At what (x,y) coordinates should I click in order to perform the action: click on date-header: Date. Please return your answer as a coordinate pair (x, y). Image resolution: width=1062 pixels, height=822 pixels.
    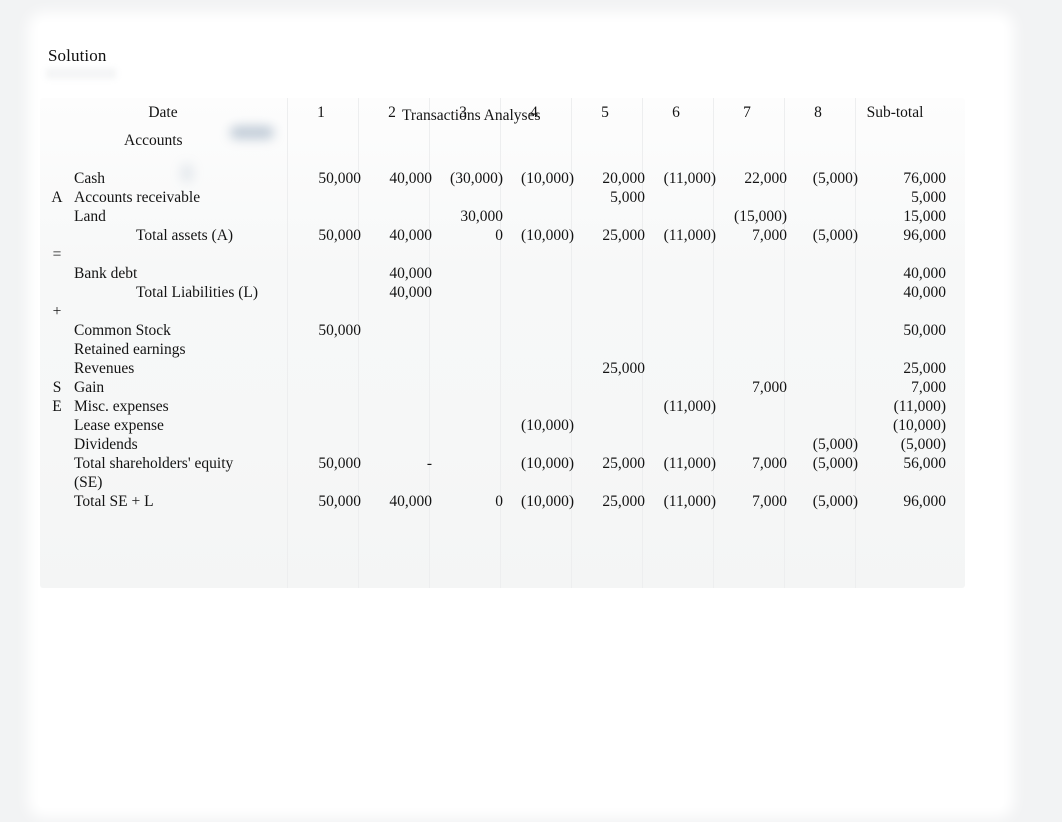
    Looking at the image, I should click on (163, 112).